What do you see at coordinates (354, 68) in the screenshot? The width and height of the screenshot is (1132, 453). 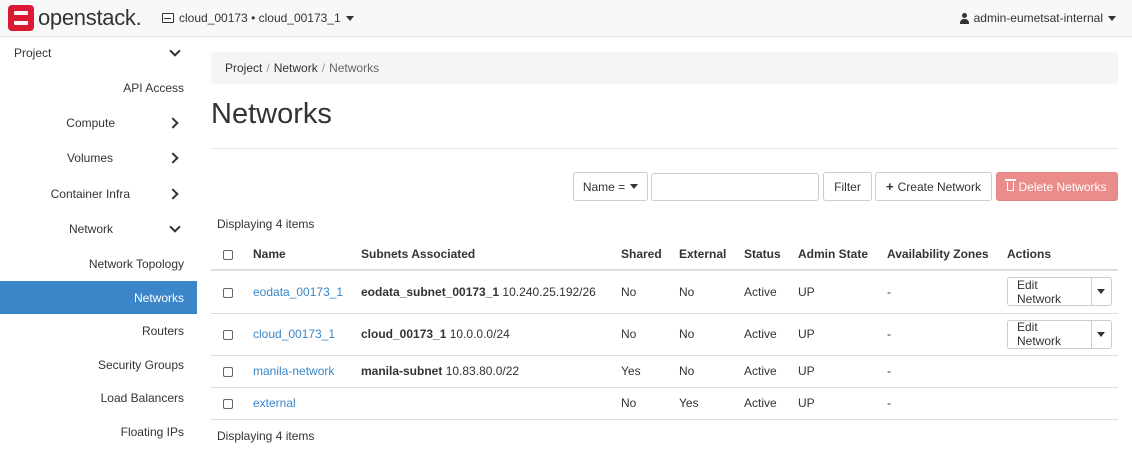 I see `breadcrumb-current: Networks` at bounding box center [354, 68].